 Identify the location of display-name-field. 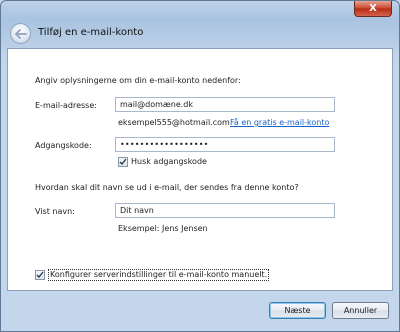
(225, 210).